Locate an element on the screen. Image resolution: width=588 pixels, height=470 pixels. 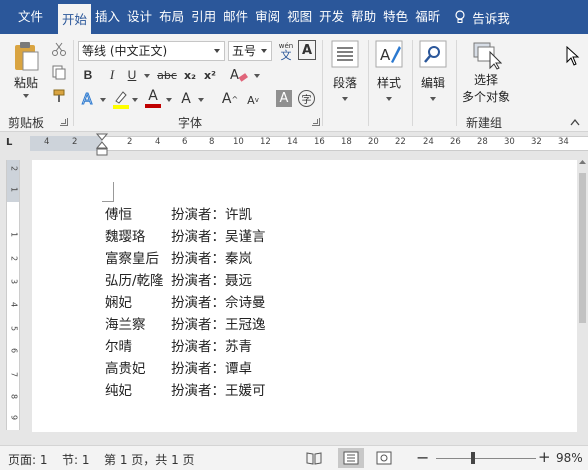
list-item: 娴妃 扮演者：佘诗曼 is located at coordinates (185, 303).